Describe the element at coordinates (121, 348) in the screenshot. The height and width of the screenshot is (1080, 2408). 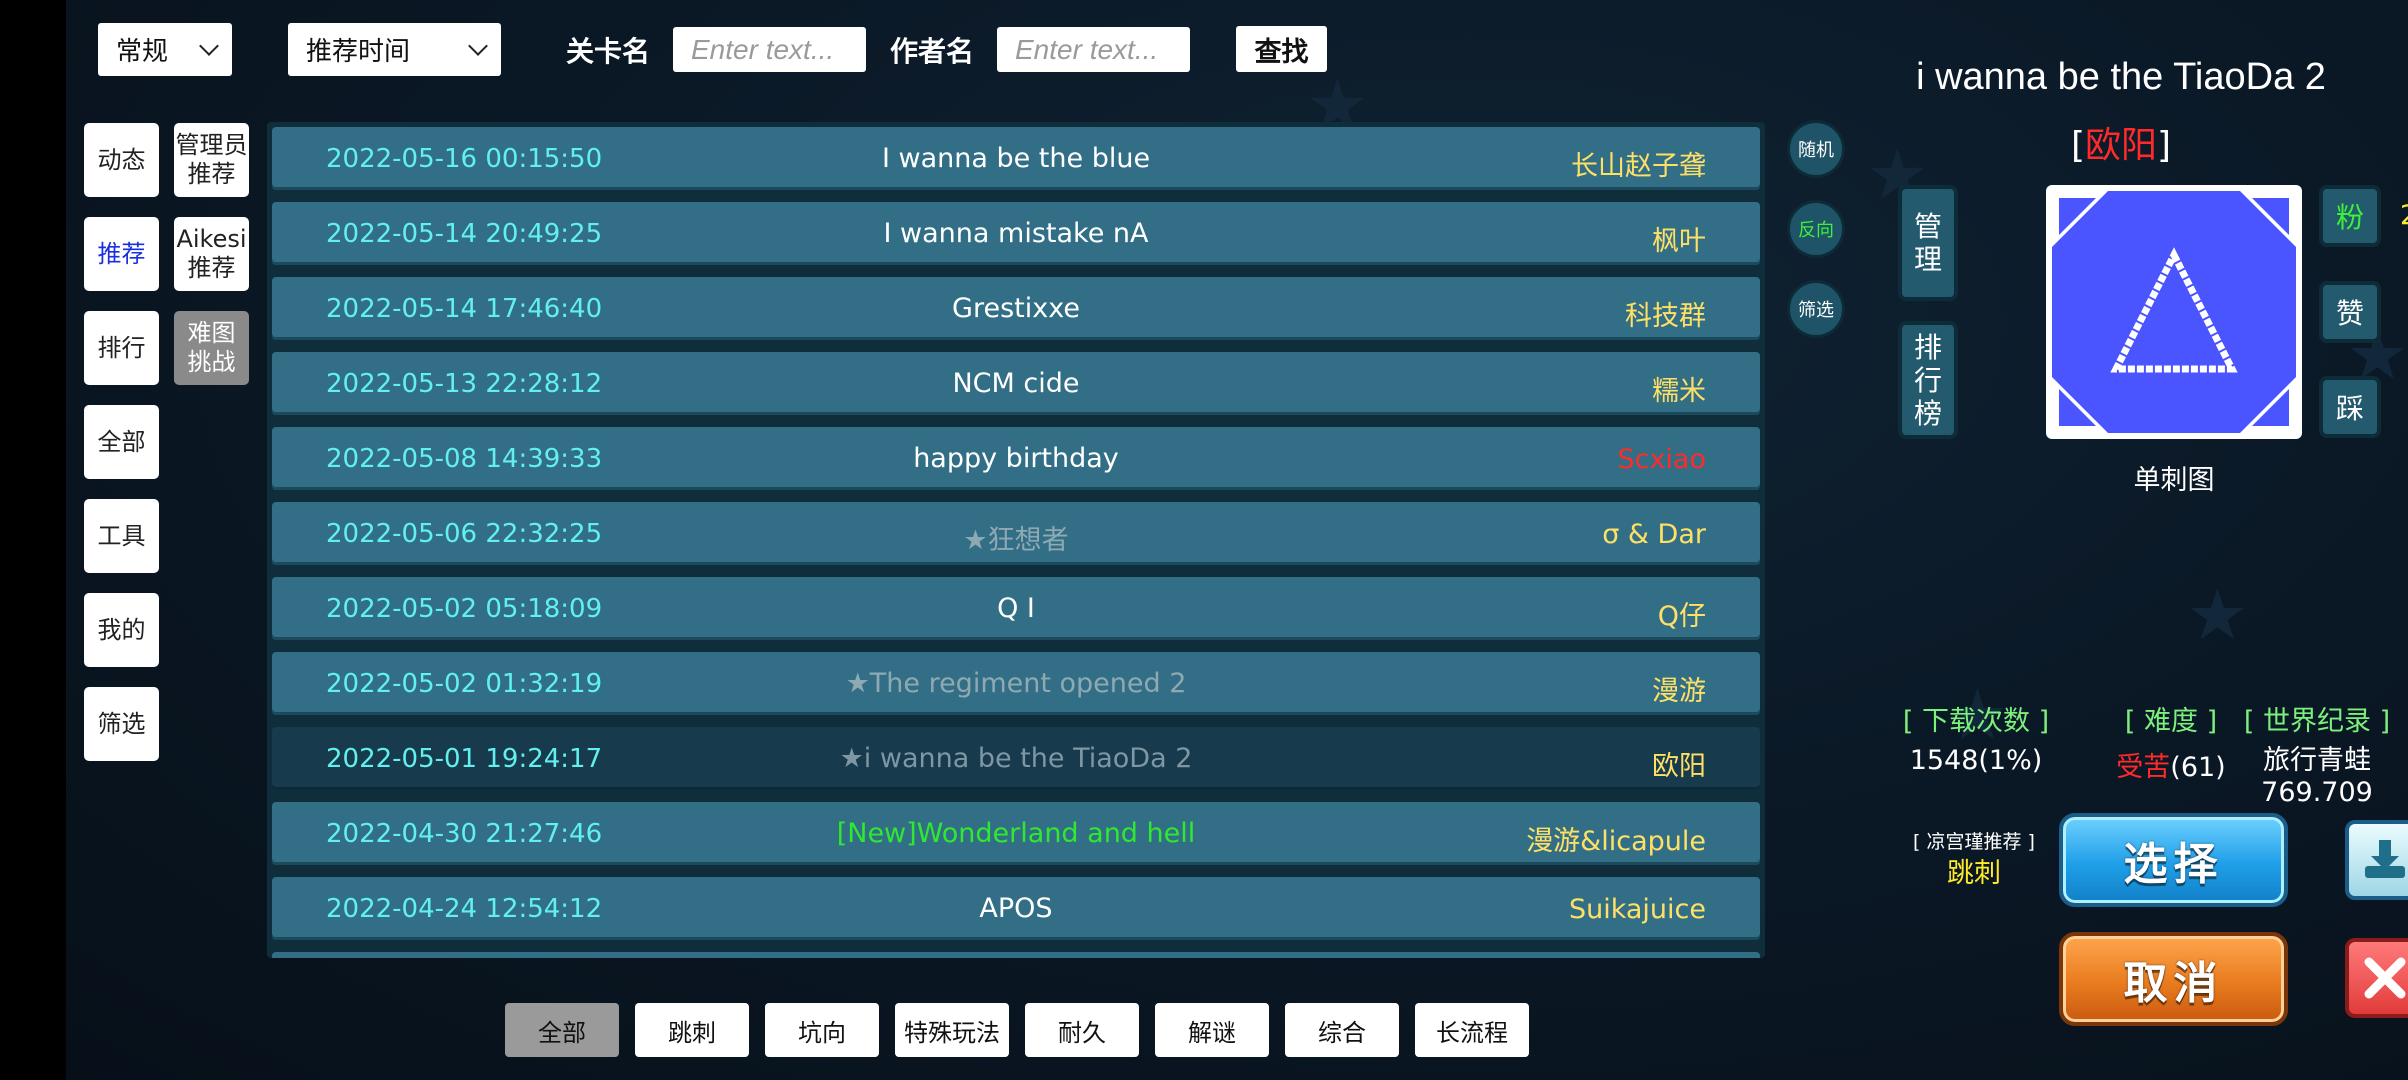
I see `menu-ranking: 排行` at that location.